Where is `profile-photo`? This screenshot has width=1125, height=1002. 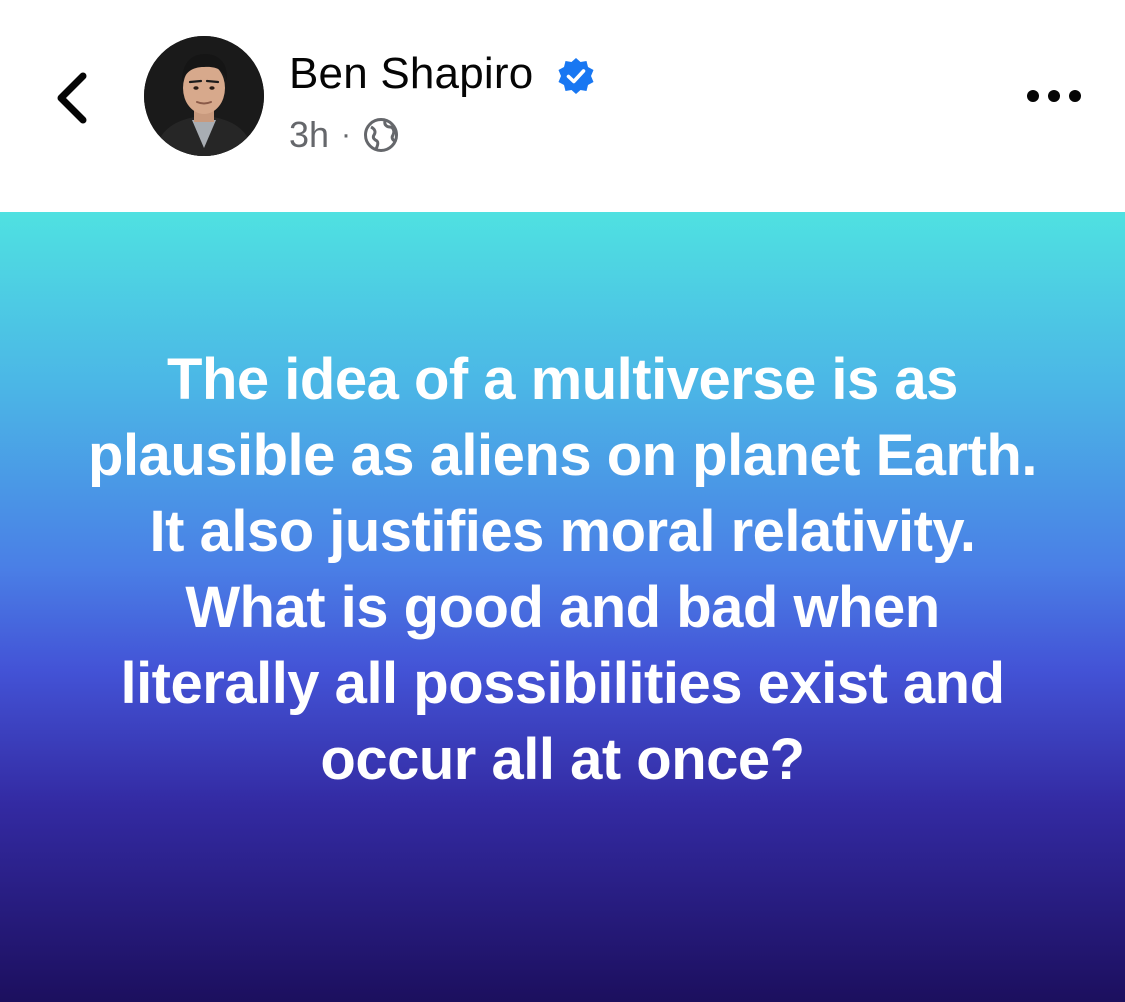
profile-photo is located at coordinates (204, 96).